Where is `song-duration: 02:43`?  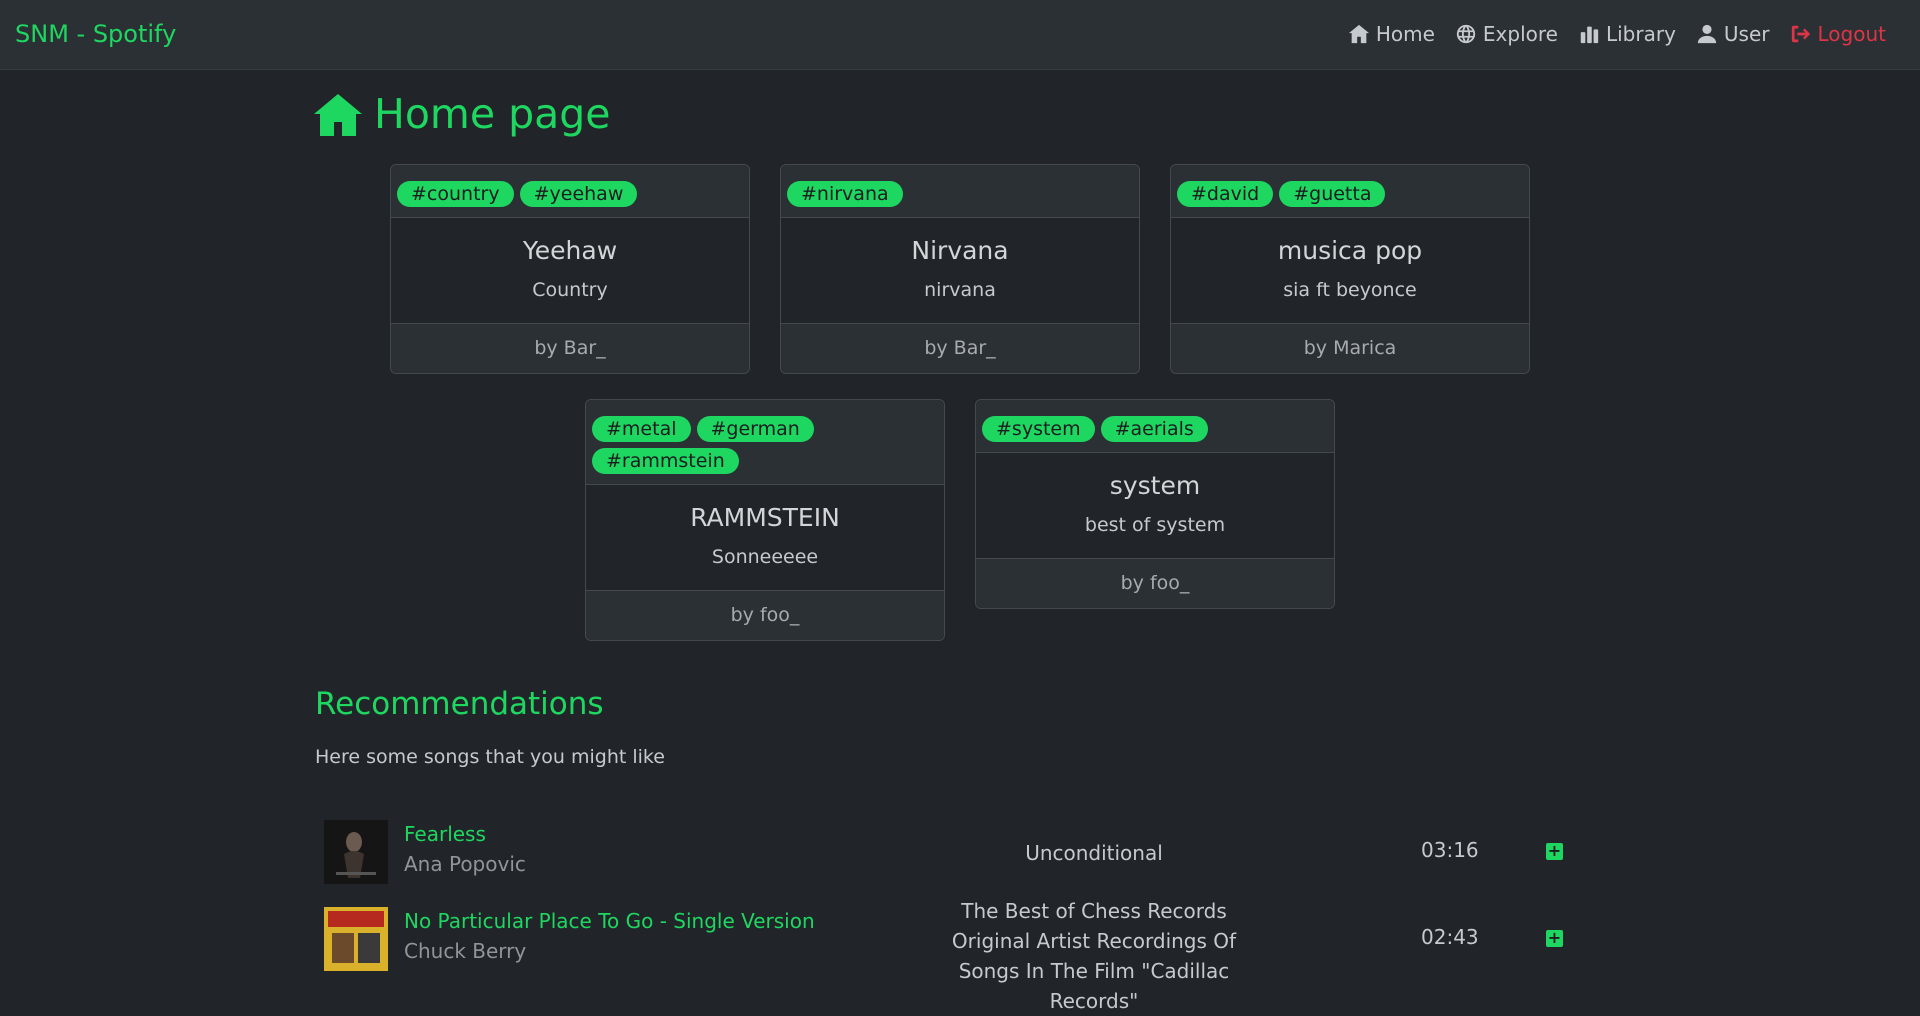 song-duration: 02:43 is located at coordinates (1450, 937).